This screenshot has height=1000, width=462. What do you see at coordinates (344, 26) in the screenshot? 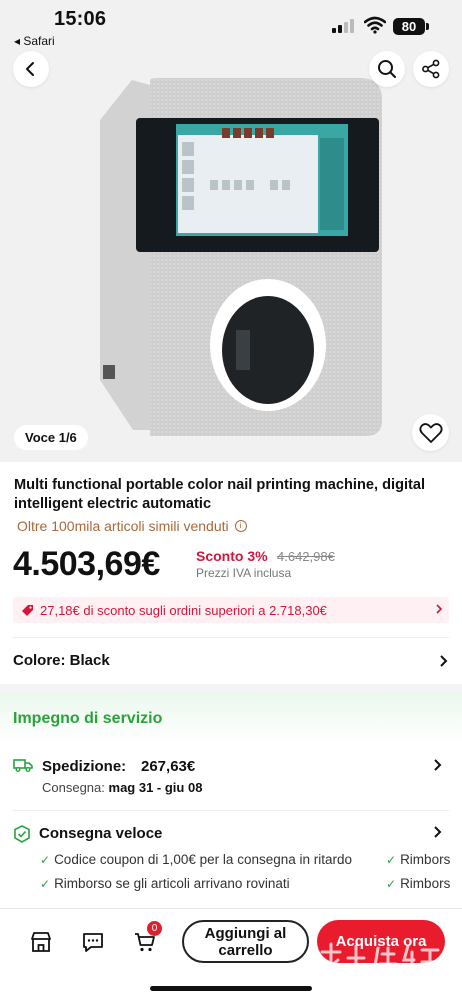
I see `cellular-signal-icon` at bounding box center [344, 26].